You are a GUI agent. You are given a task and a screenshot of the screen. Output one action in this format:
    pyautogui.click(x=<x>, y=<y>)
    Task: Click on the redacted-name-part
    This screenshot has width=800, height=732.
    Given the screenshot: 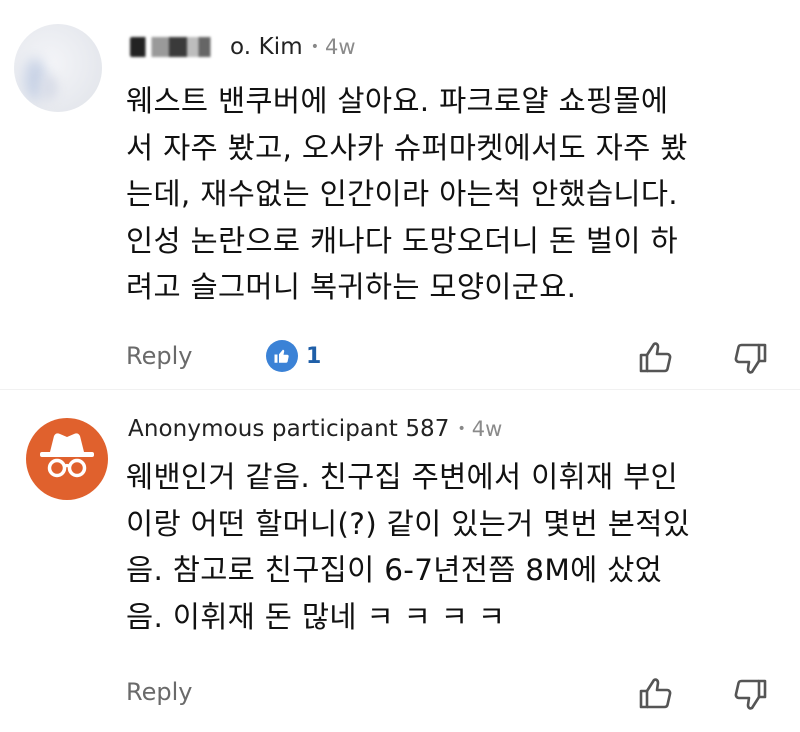 What is the action you would take?
    pyautogui.click(x=179, y=47)
    